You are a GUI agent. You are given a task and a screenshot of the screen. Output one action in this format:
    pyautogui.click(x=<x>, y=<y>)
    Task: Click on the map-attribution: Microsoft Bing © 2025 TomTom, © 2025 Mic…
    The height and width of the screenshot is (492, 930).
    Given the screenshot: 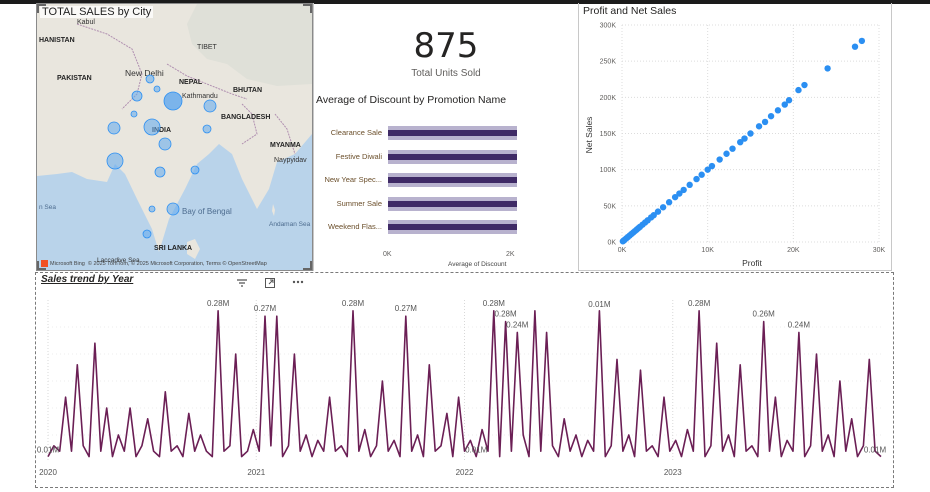 What is the action you would take?
    pyautogui.click(x=154, y=263)
    